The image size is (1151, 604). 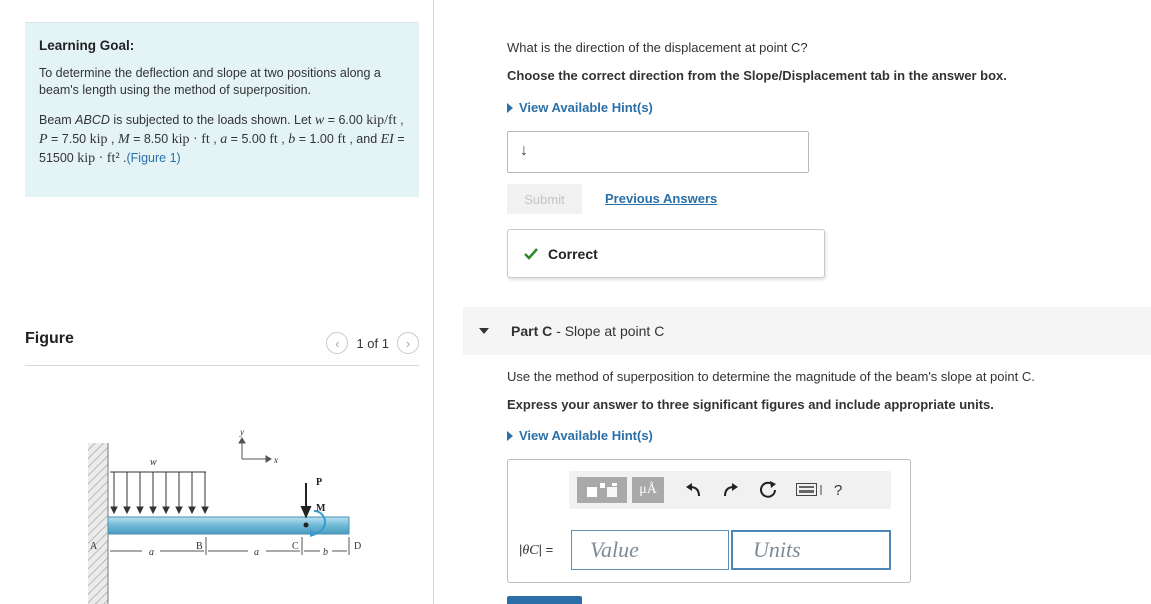 What do you see at coordinates (49, 338) in the screenshot?
I see `figure-title: Figure` at bounding box center [49, 338].